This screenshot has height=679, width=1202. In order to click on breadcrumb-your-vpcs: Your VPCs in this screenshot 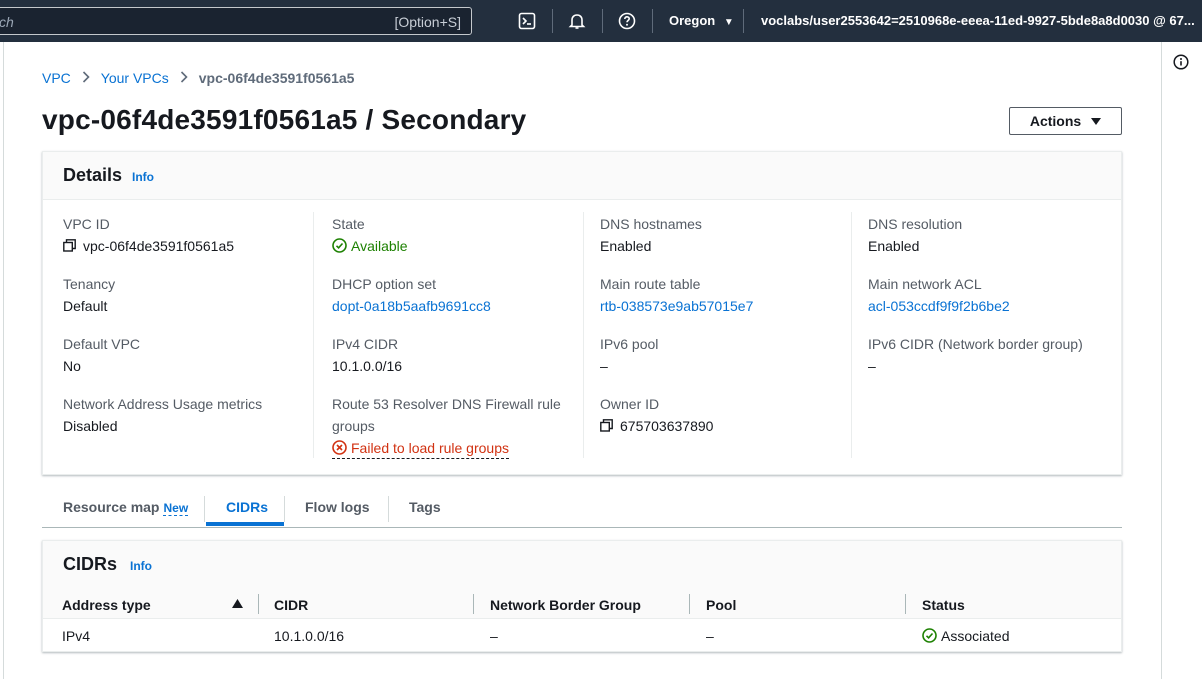, I will do `click(135, 78)`.